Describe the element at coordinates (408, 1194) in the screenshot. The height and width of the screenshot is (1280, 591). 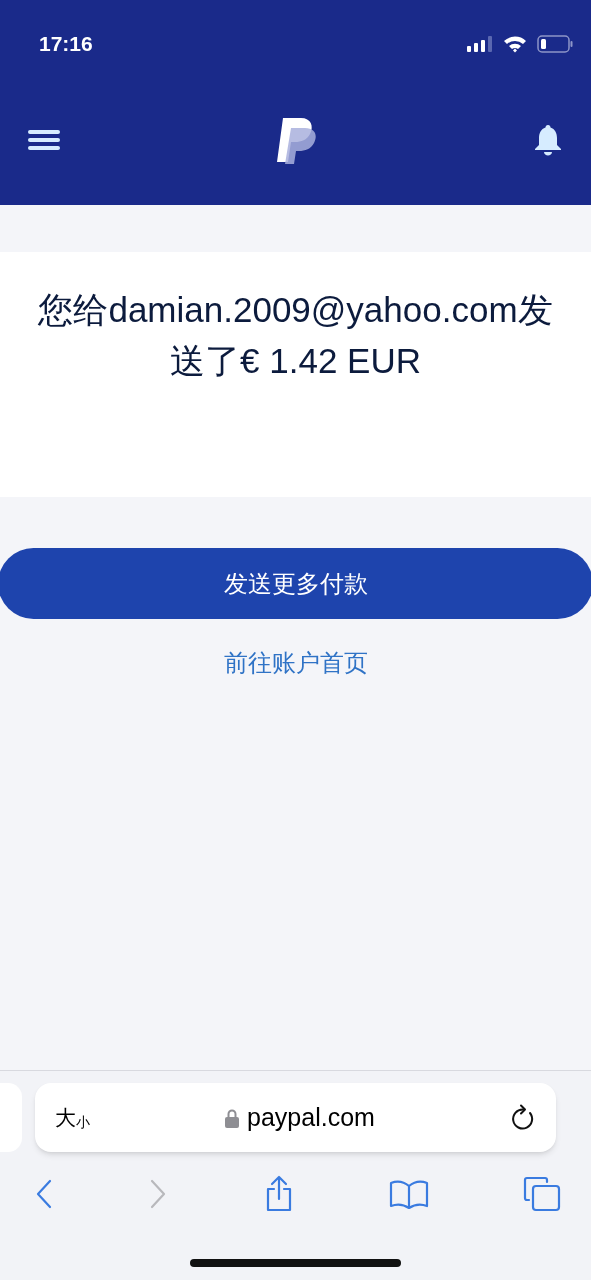
I see `book-icon` at that location.